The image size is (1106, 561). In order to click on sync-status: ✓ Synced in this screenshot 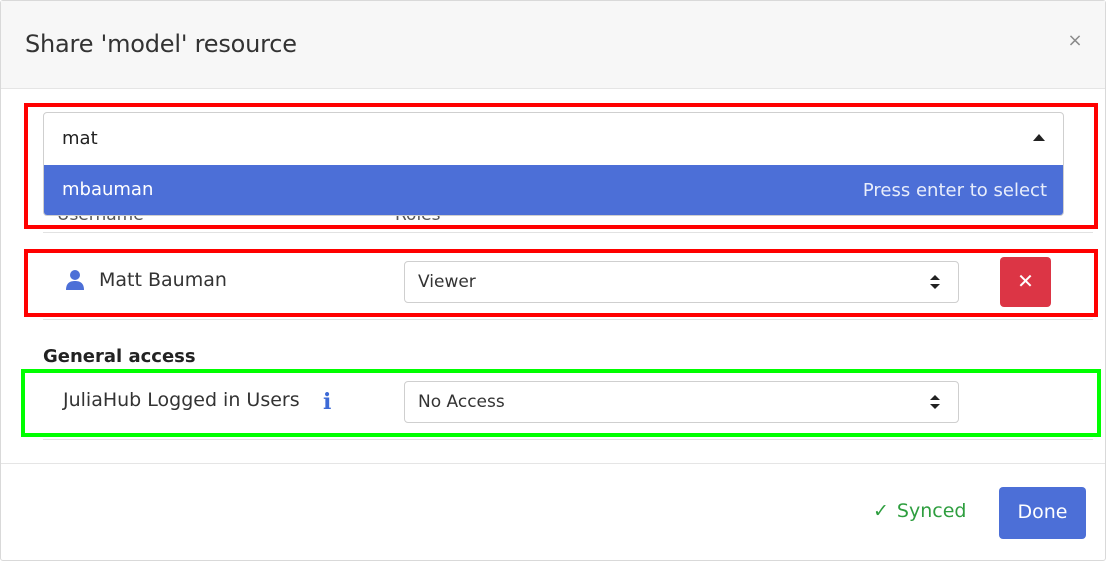, I will do `click(919, 511)`.